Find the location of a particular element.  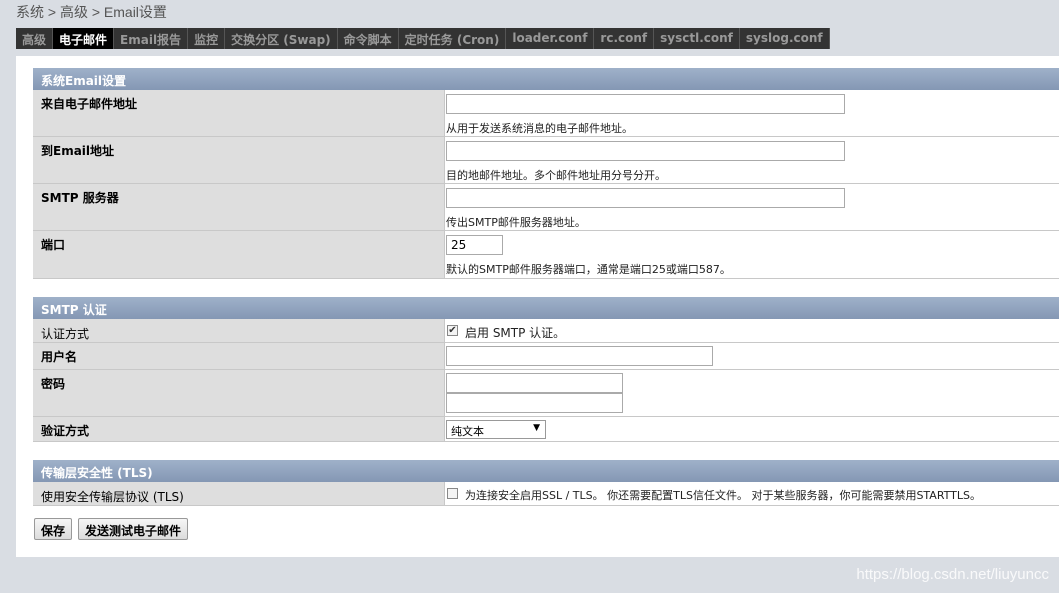

port-input: 25 is located at coordinates (474, 245).